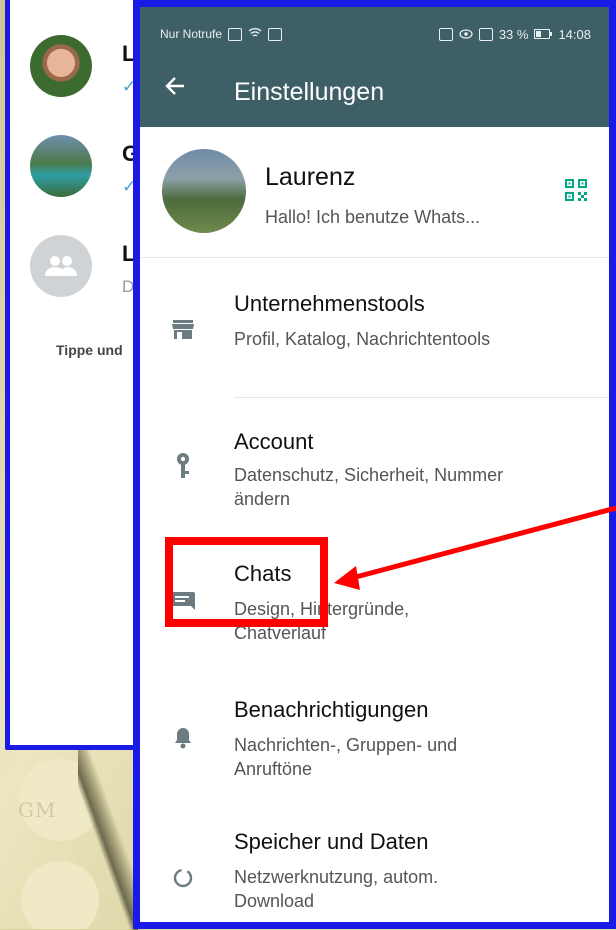 This screenshot has width=616, height=930. Describe the element at coordinates (235, 34) in the screenshot. I see `sim-icon` at that location.